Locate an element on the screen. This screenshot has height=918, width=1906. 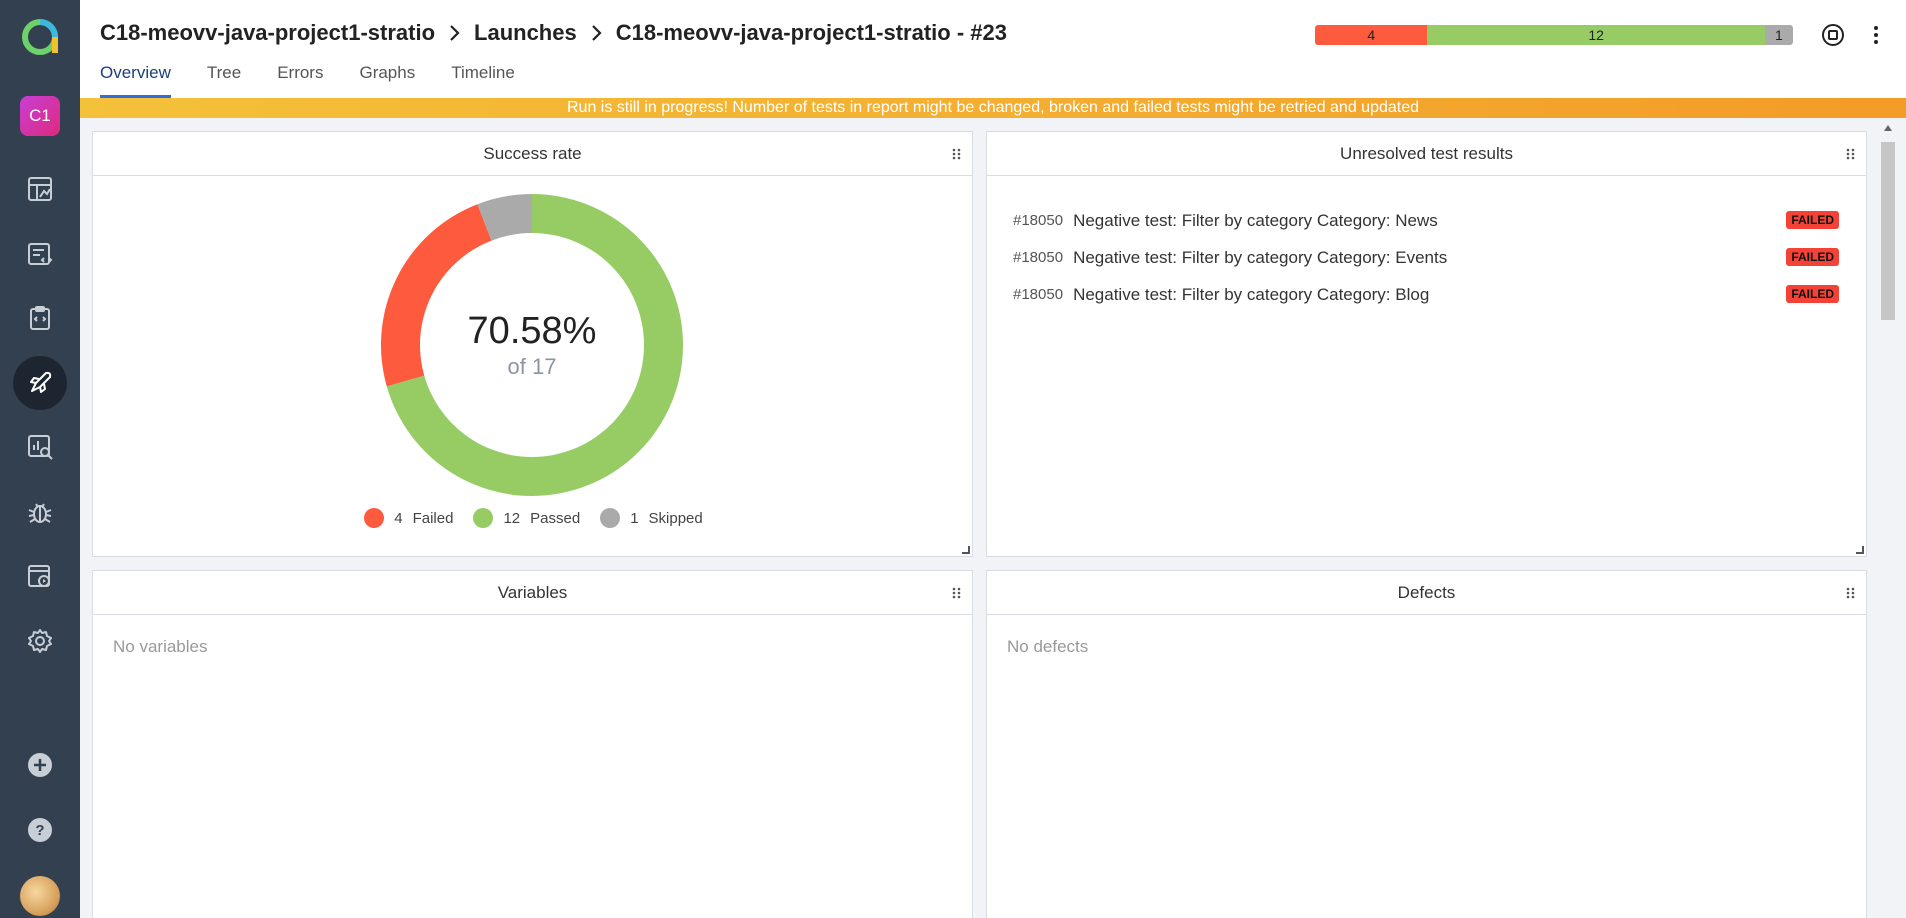
legend-label: Skipped is located at coordinates (675, 518).